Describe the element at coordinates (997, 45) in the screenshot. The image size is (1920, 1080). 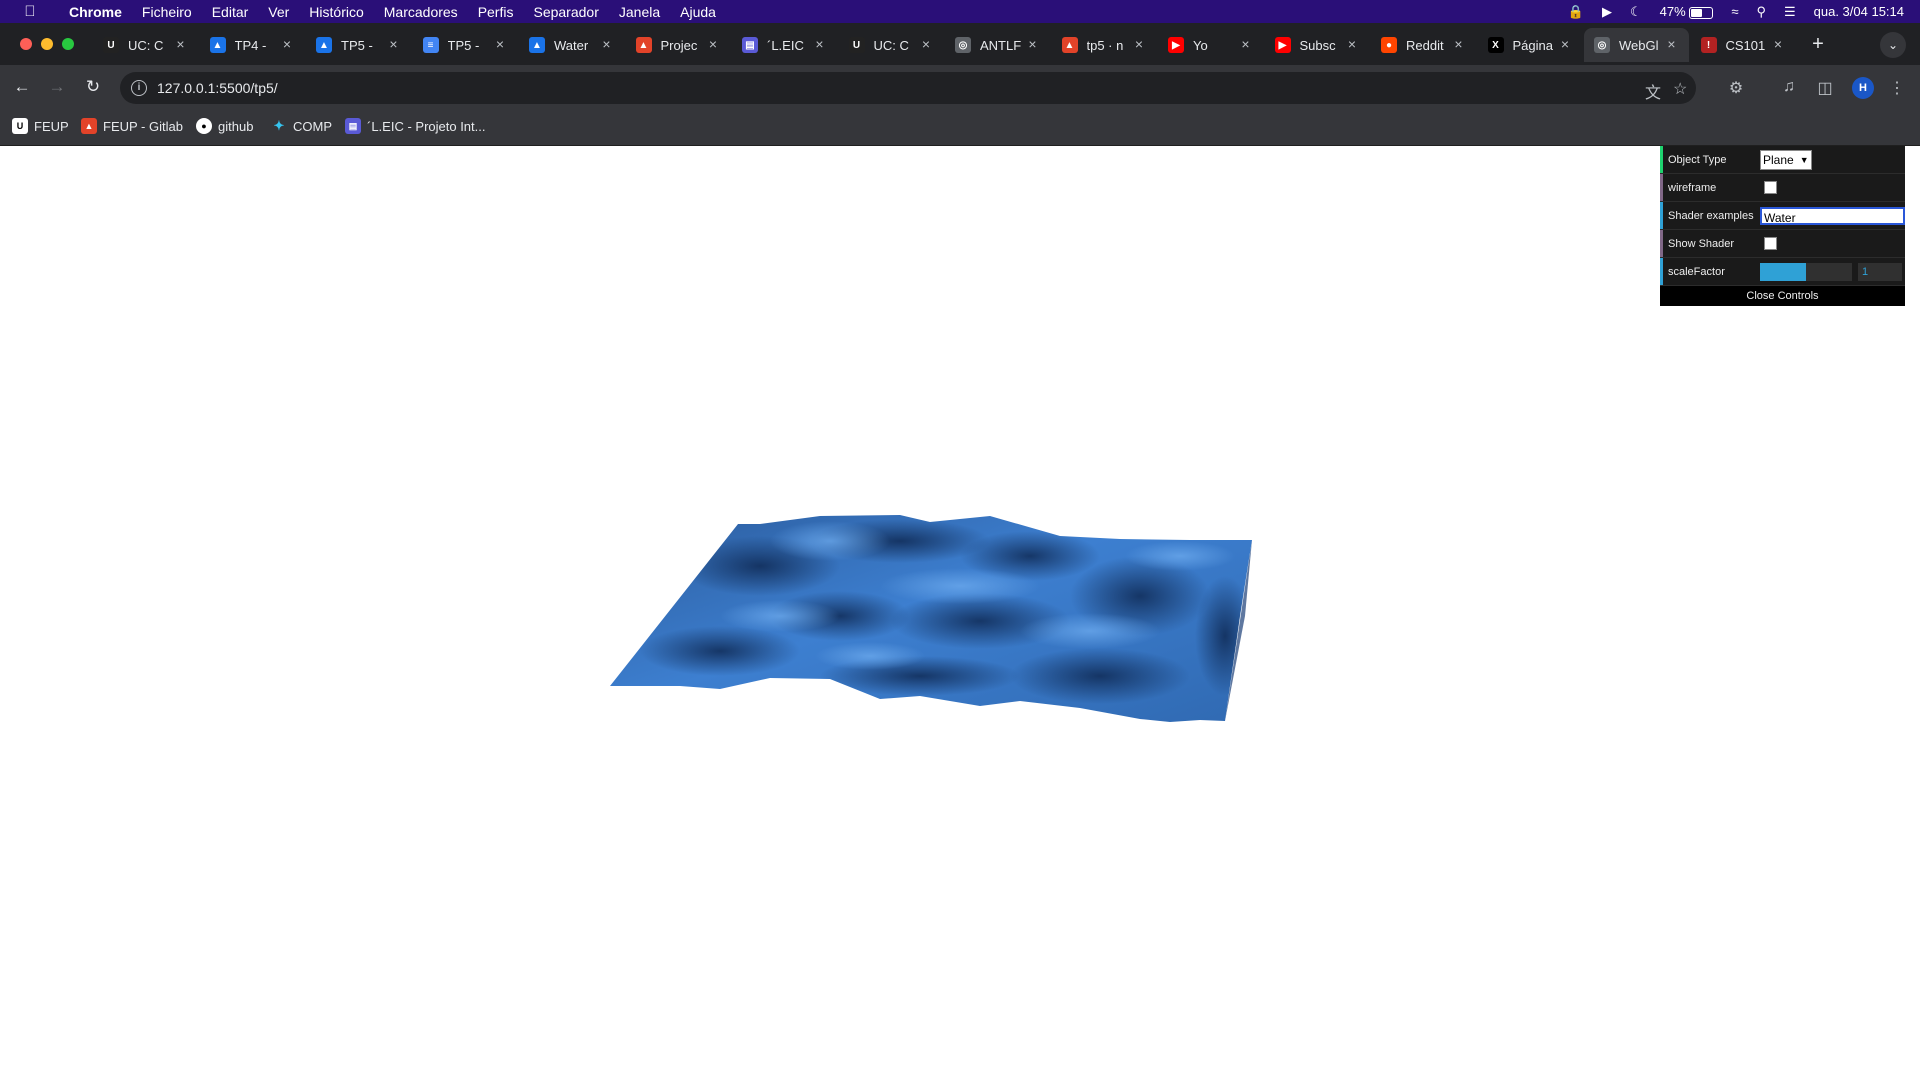
I see `tab: ◎ ANTLF ×` at that location.